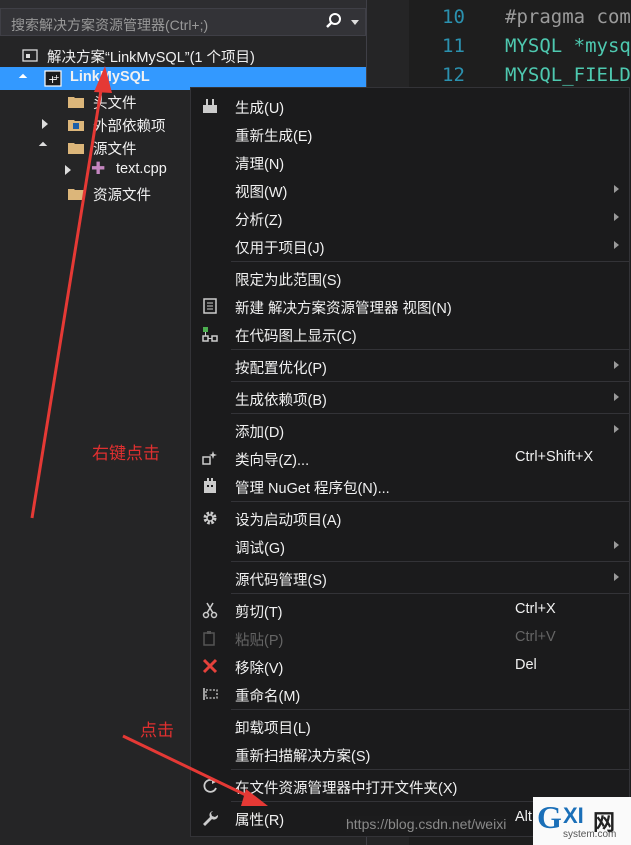 This screenshot has height=845, width=631. I want to click on paste-icon, so click(209, 638).